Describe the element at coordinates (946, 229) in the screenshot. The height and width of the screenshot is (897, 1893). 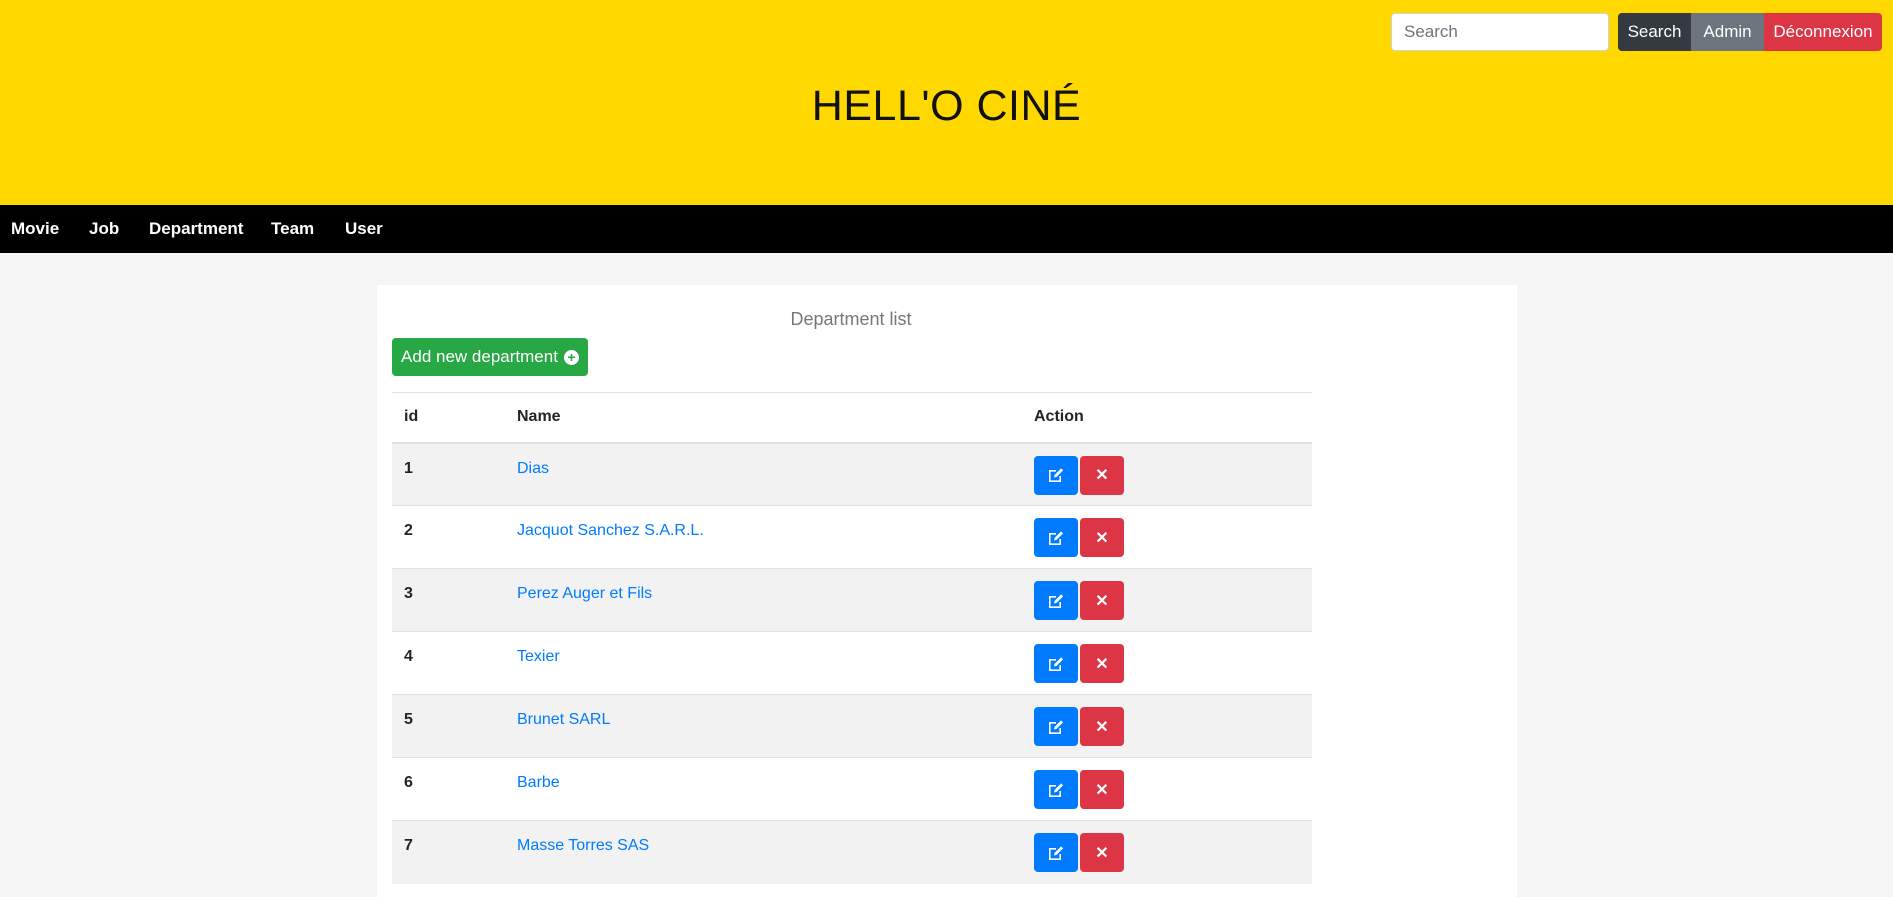
I see `main-nav: Movie Job Department Team User` at that location.